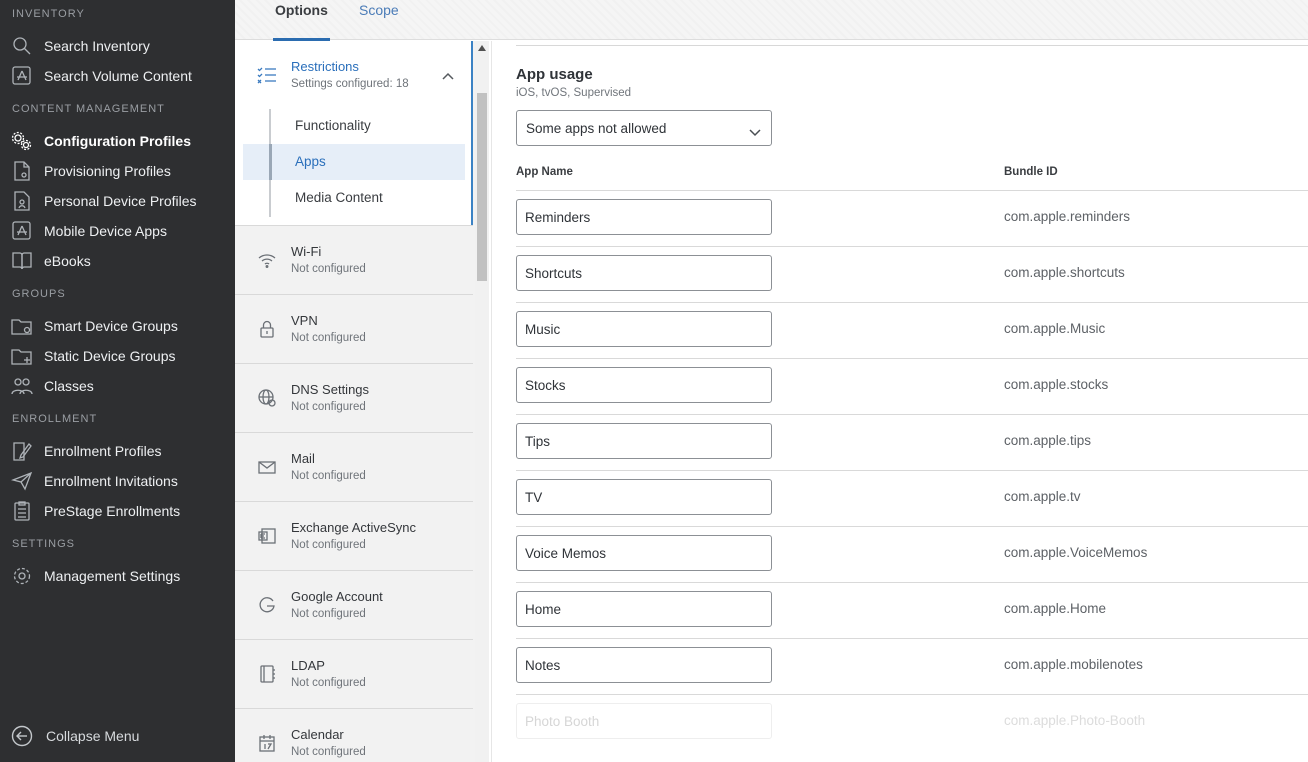 The height and width of the screenshot is (762, 1308). I want to click on nav-item-management-settings: Management Settings, so click(117, 576).